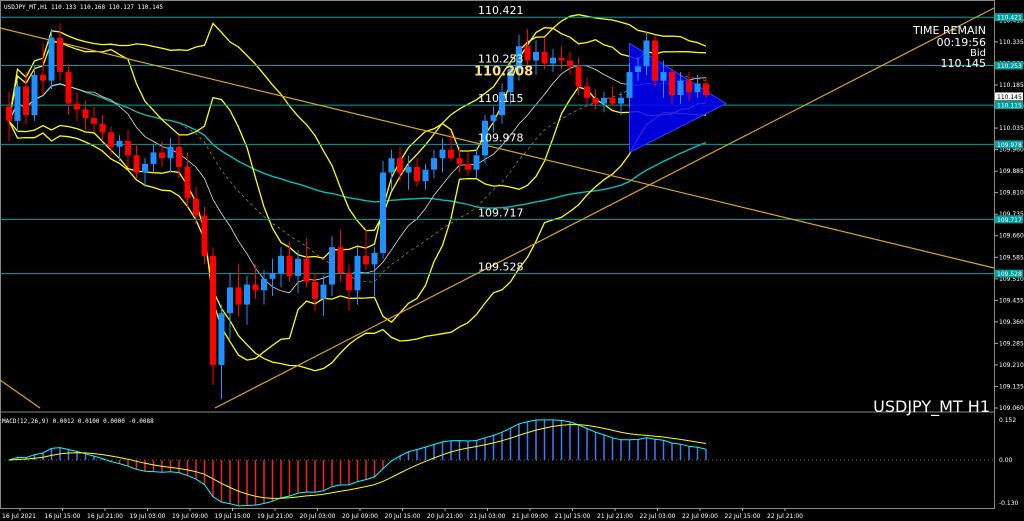 This screenshot has width=1024, height=521. Describe the element at coordinates (1009, 145) in the screenshot. I see `price-marker-label: 109.978` at that location.